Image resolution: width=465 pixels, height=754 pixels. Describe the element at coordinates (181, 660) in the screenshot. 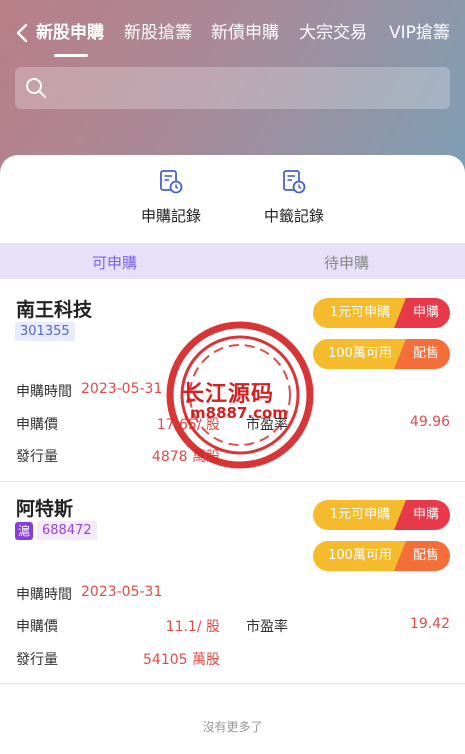

I see `issue-volume: 54105 萬股` at that location.